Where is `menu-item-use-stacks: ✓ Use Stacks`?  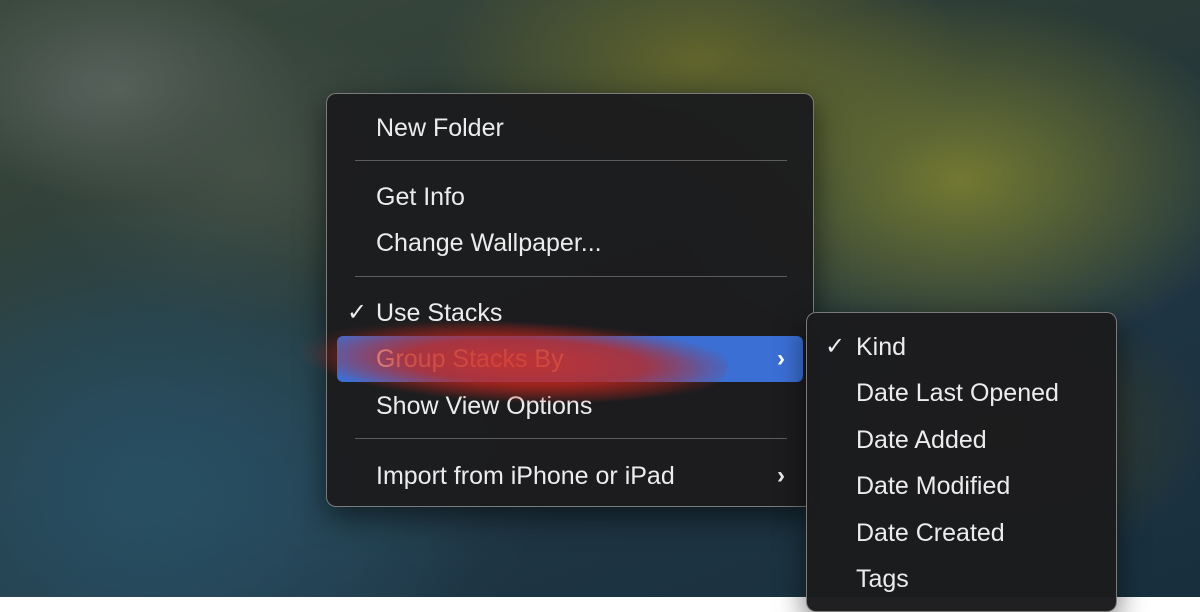 menu-item-use-stacks: ✓ Use Stacks is located at coordinates (570, 313).